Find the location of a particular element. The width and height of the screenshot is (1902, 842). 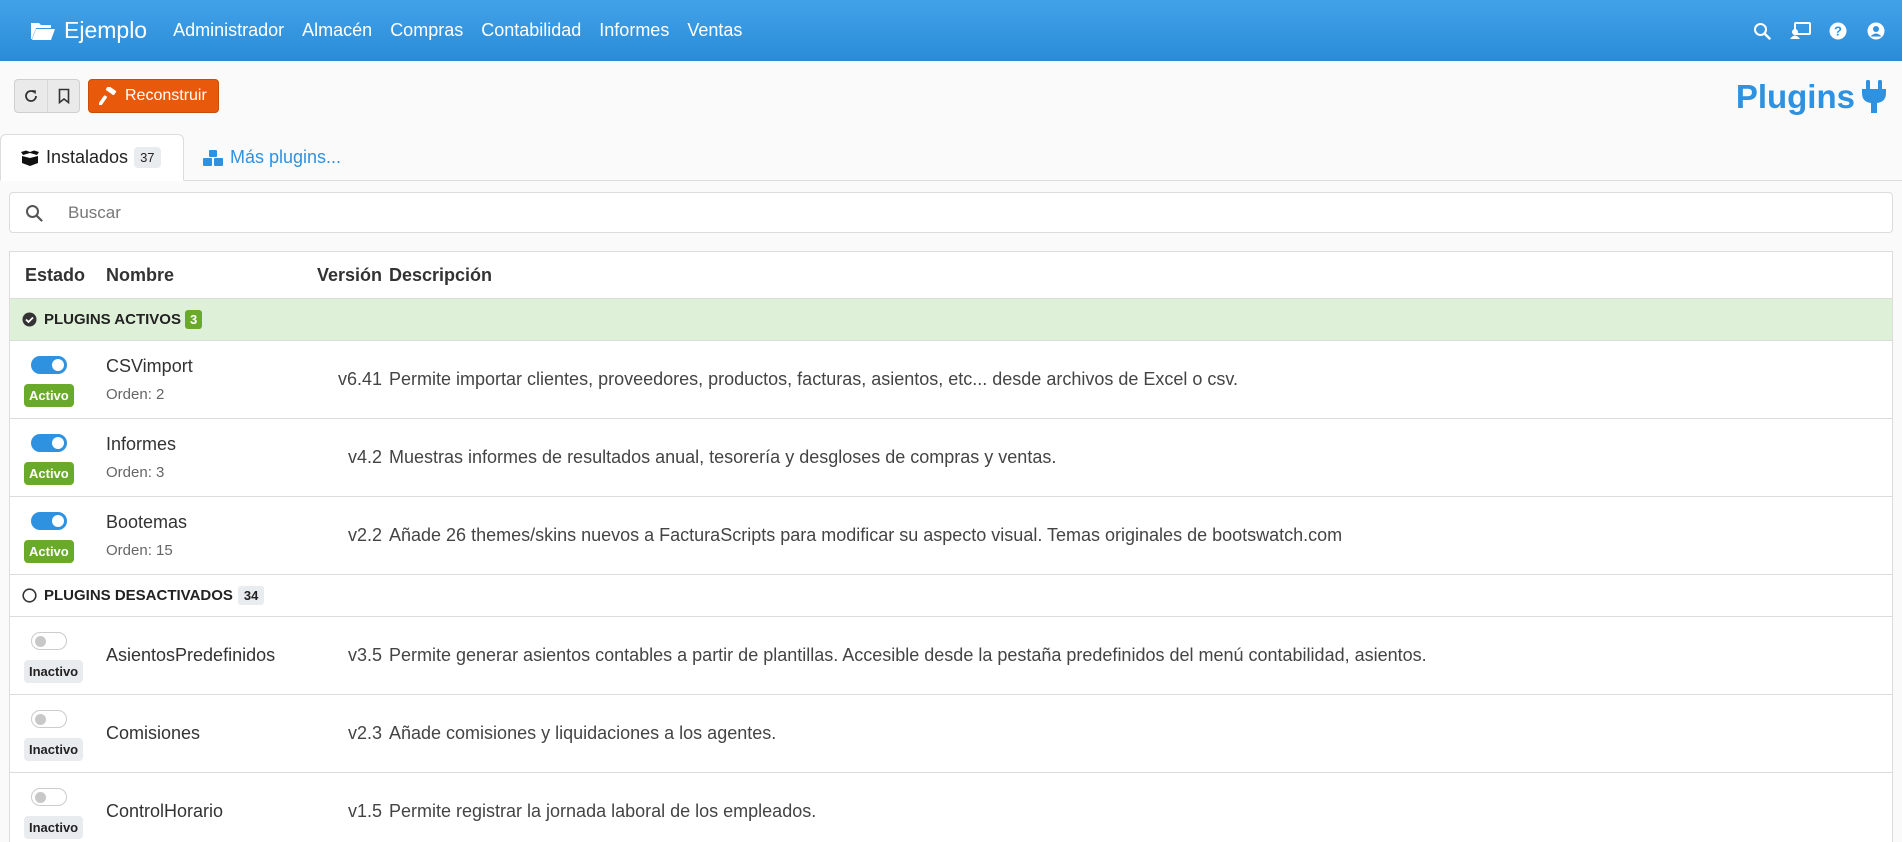

table-header: Estado Nombre Versión Descripción is located at coordinates (951, 275).